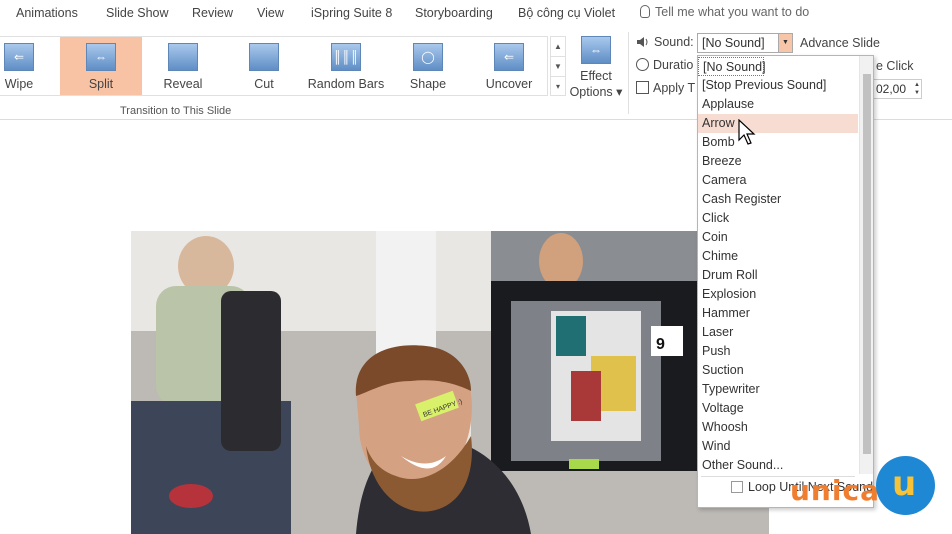 The image size is (952, 534). I want to click on svg-text: 9, so click(660, 344).